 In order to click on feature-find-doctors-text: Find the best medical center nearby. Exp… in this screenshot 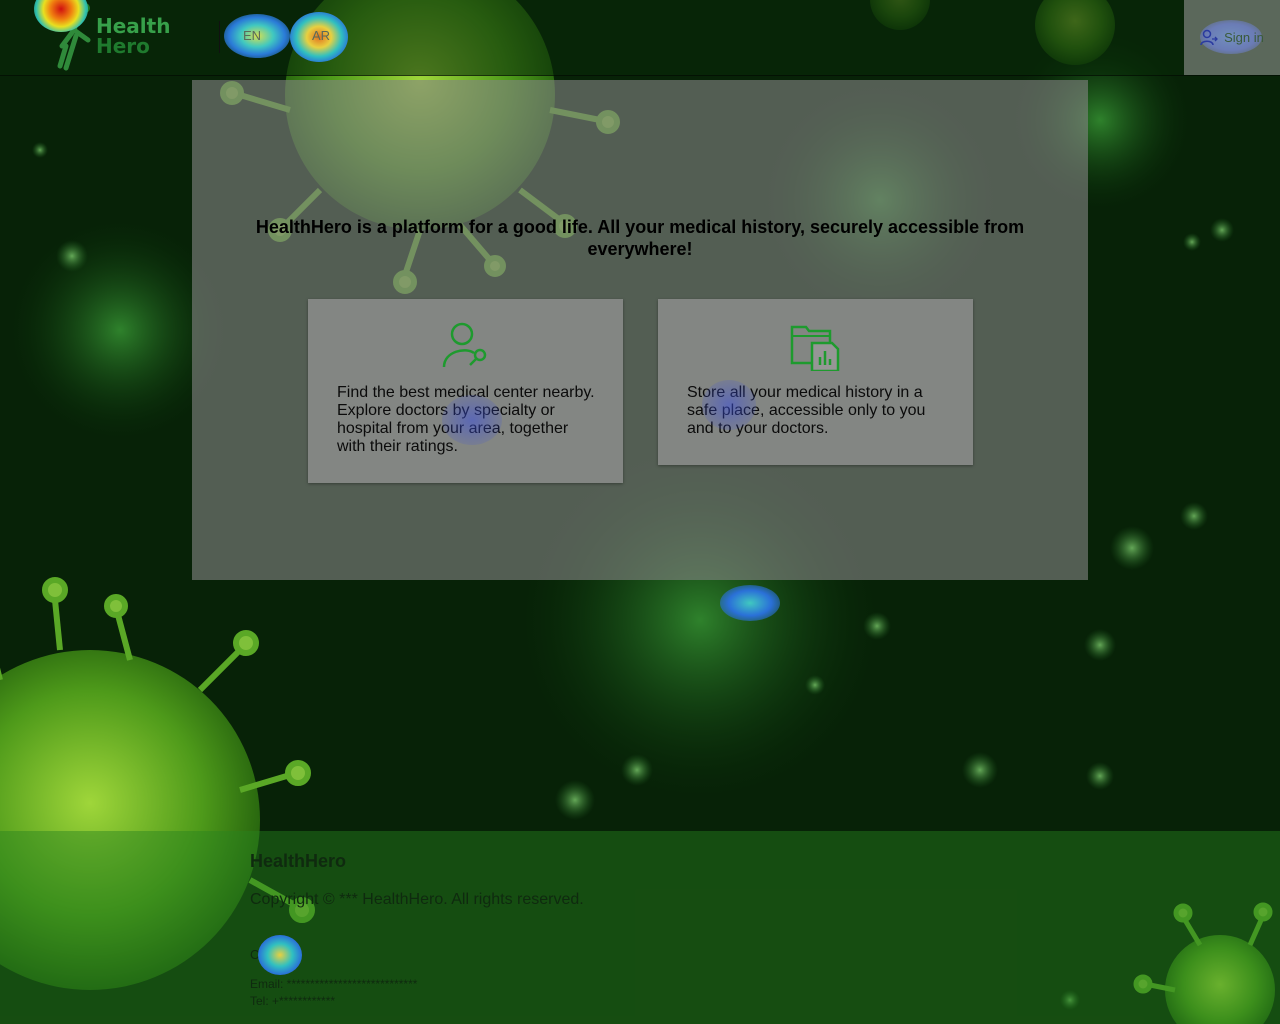, I will do `click(466, 419)`.